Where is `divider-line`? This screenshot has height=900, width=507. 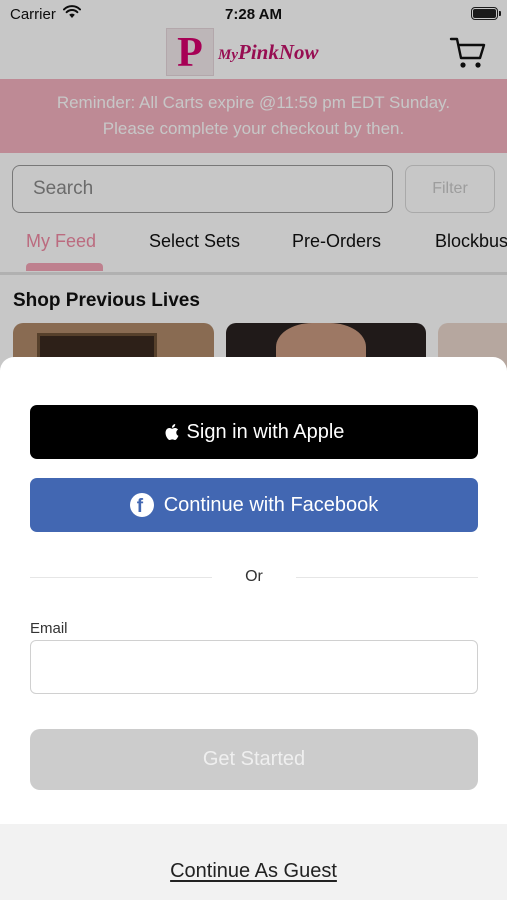 divider-line is located at coordinates (387, 577).